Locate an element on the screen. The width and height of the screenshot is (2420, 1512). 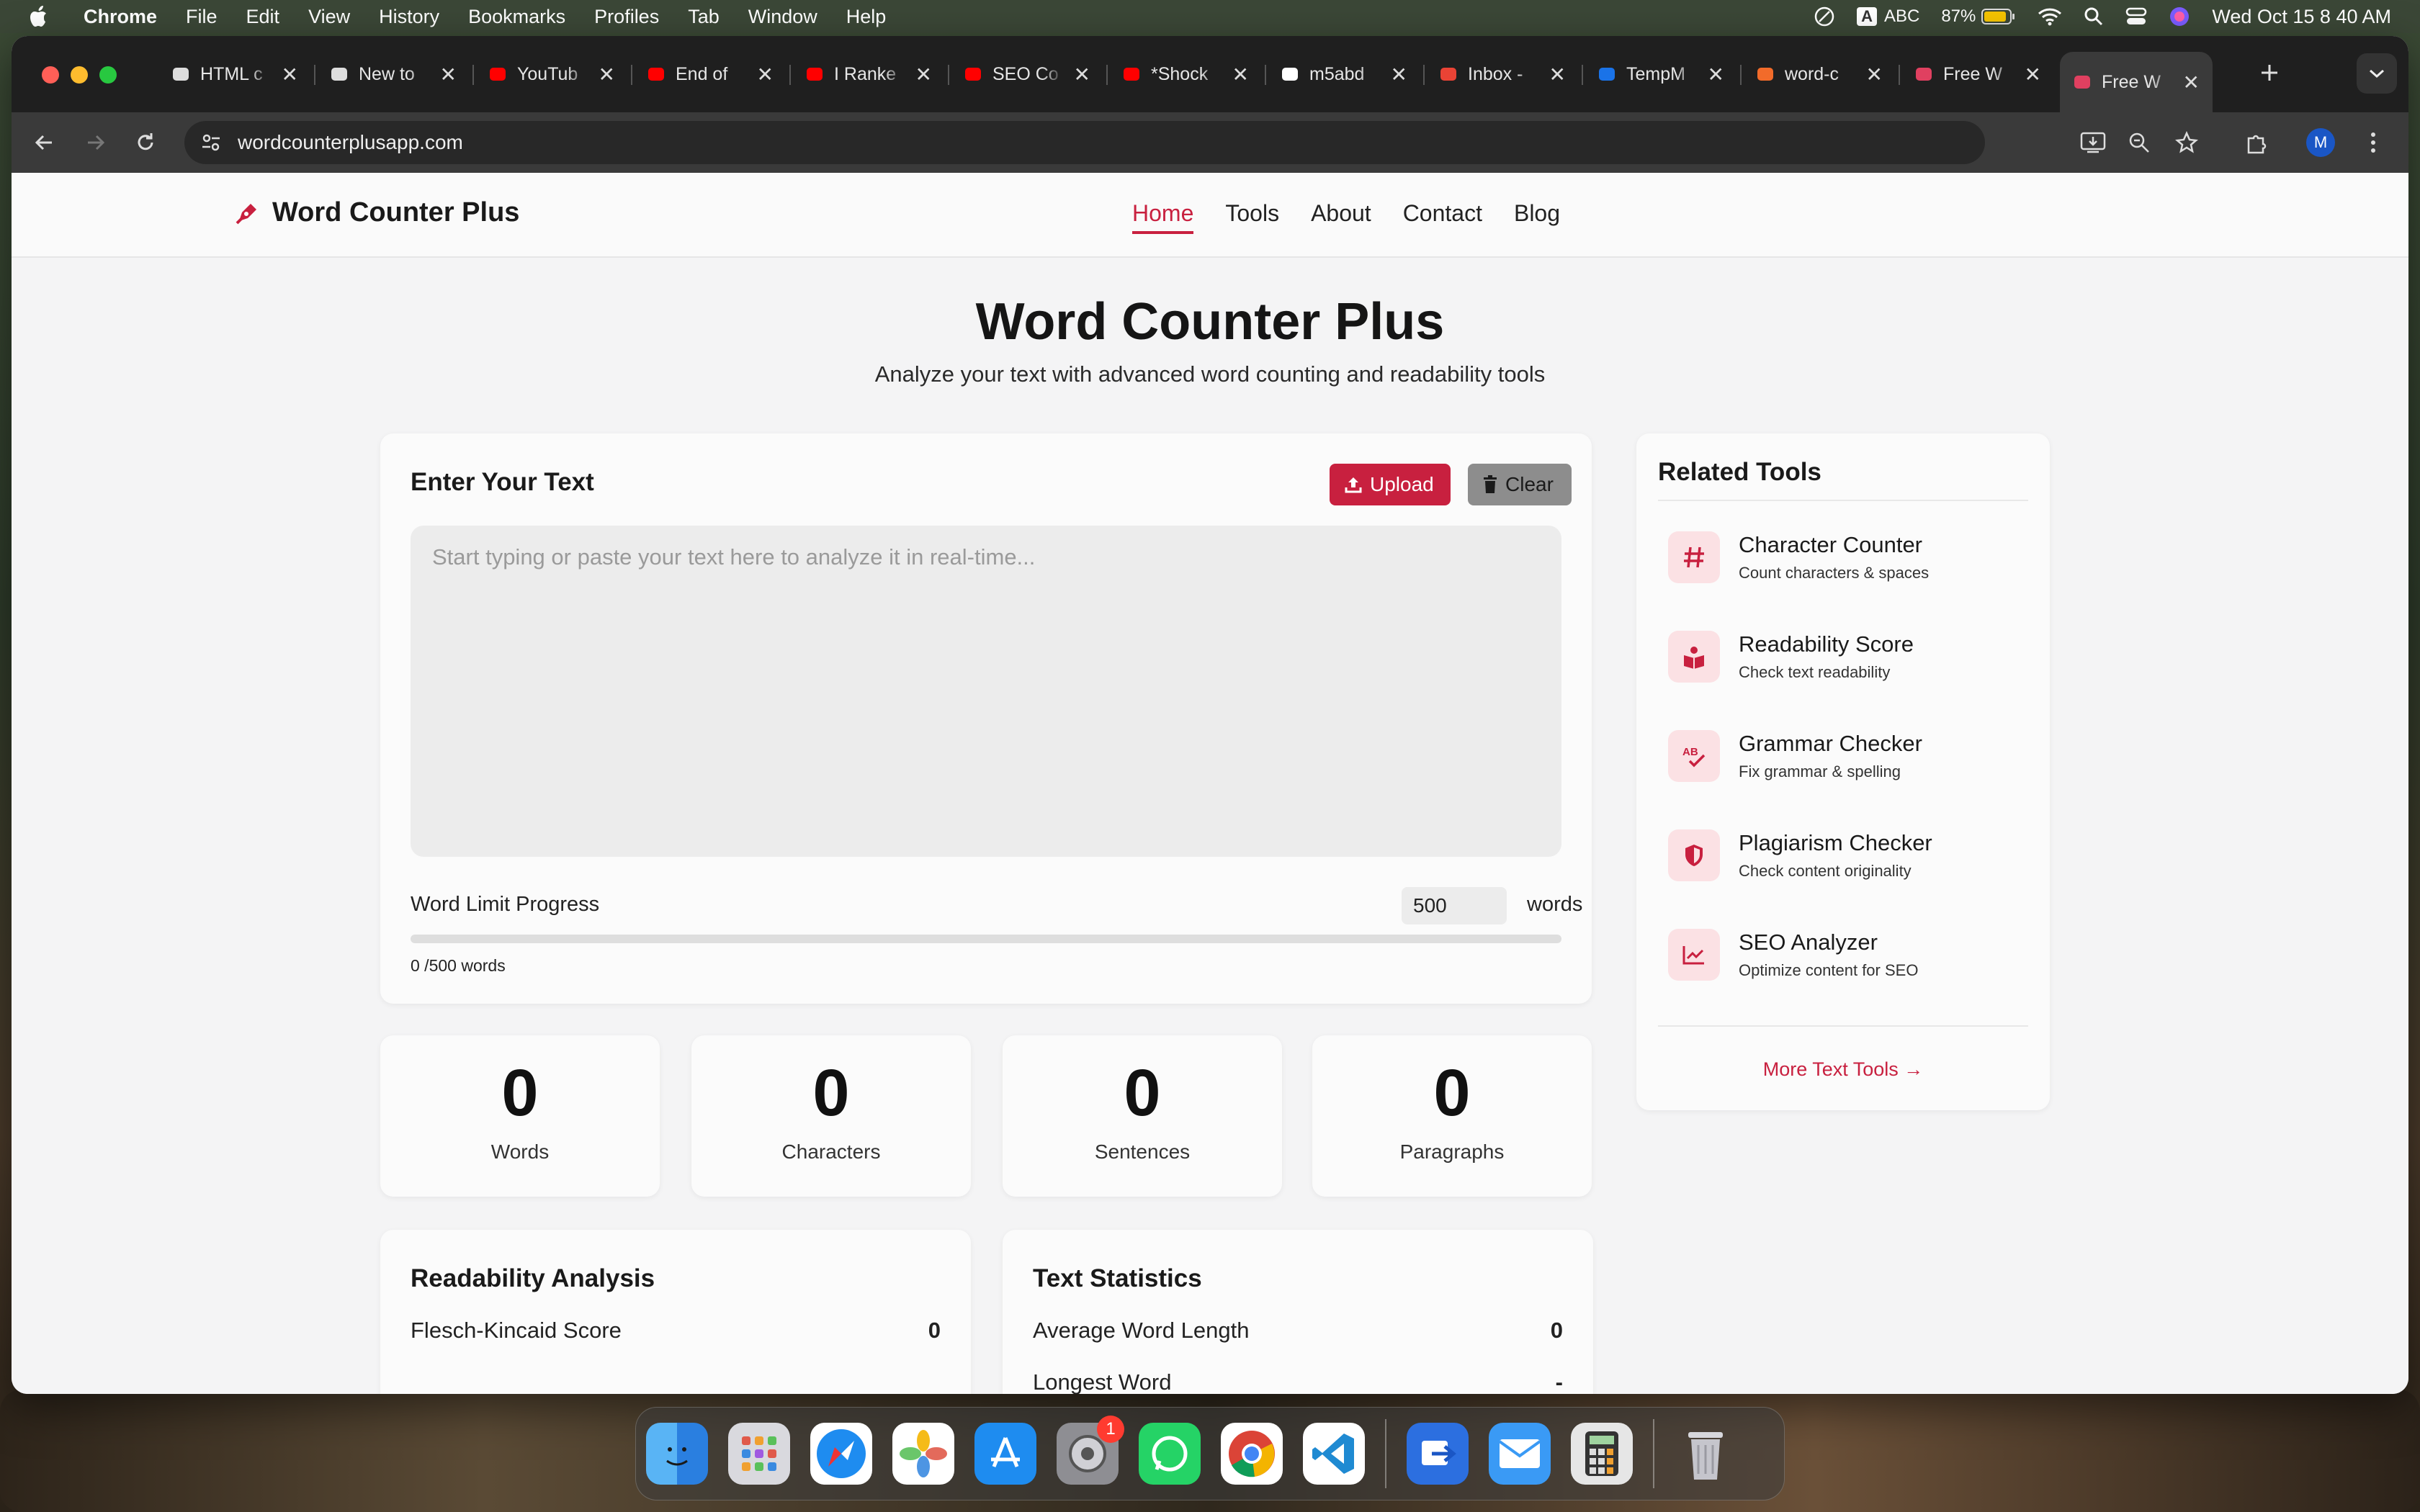
control-center-icon is located at coordinates (2136, 16).